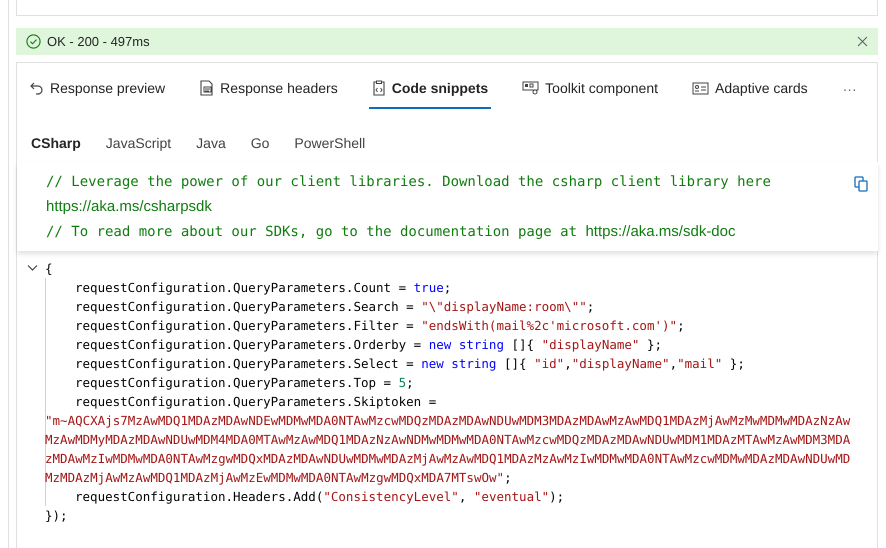 This screenshot has height=548, width=886. I want to click on code-line: requestConfiguration.QueryParameters.Skiptoken =, so click(256, 402).